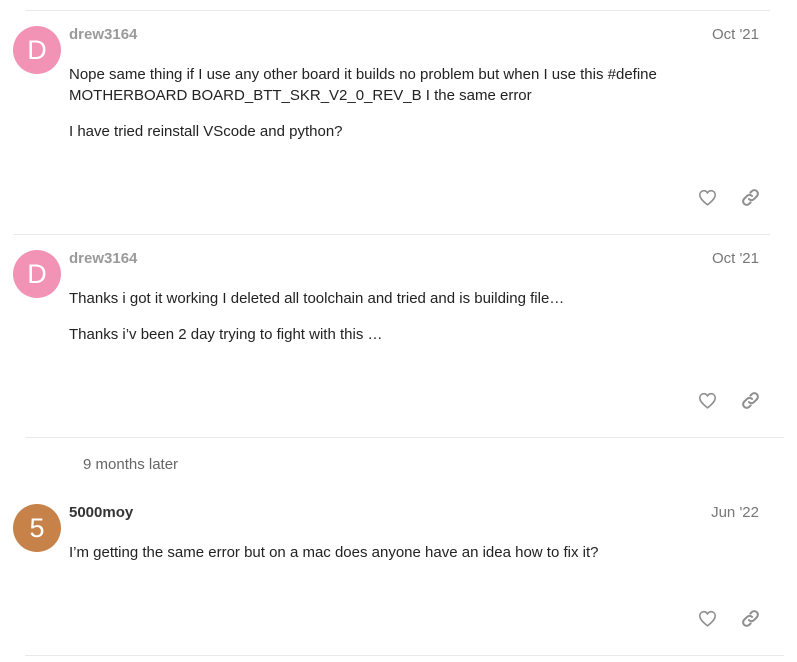 This screenshot has width=797, height=662. Describe the element at coordinates (131, 464) in the screenshot. I see `time-gap-label: 9 months later` at that location.